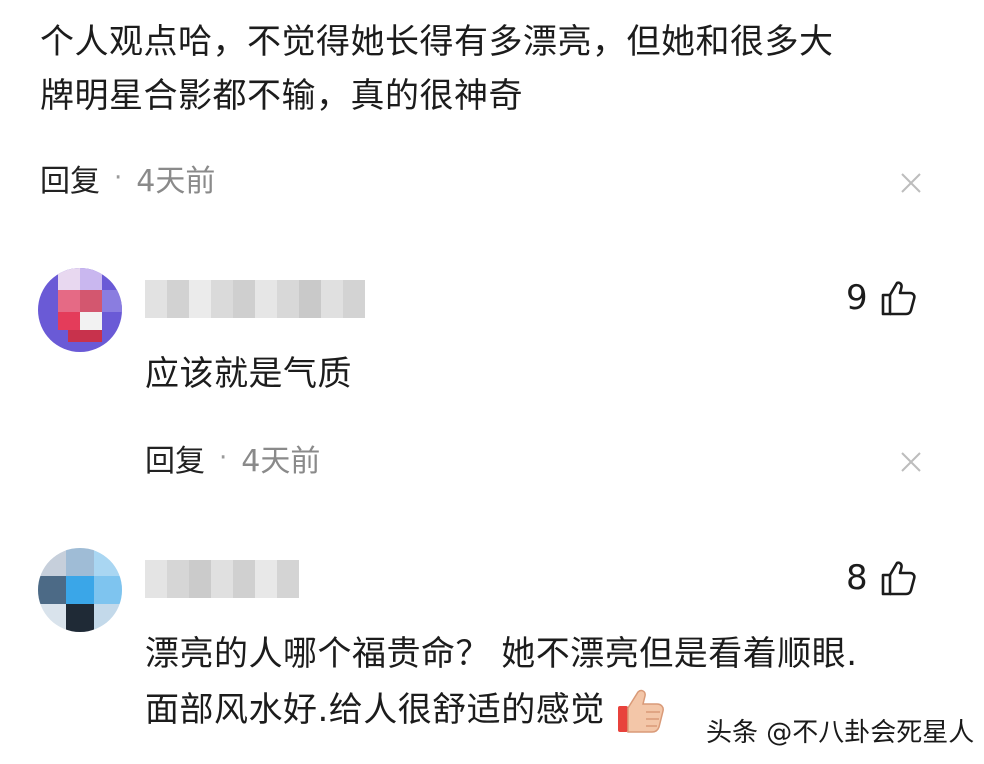  I want to click on like-button: 9, so click(882, 298).